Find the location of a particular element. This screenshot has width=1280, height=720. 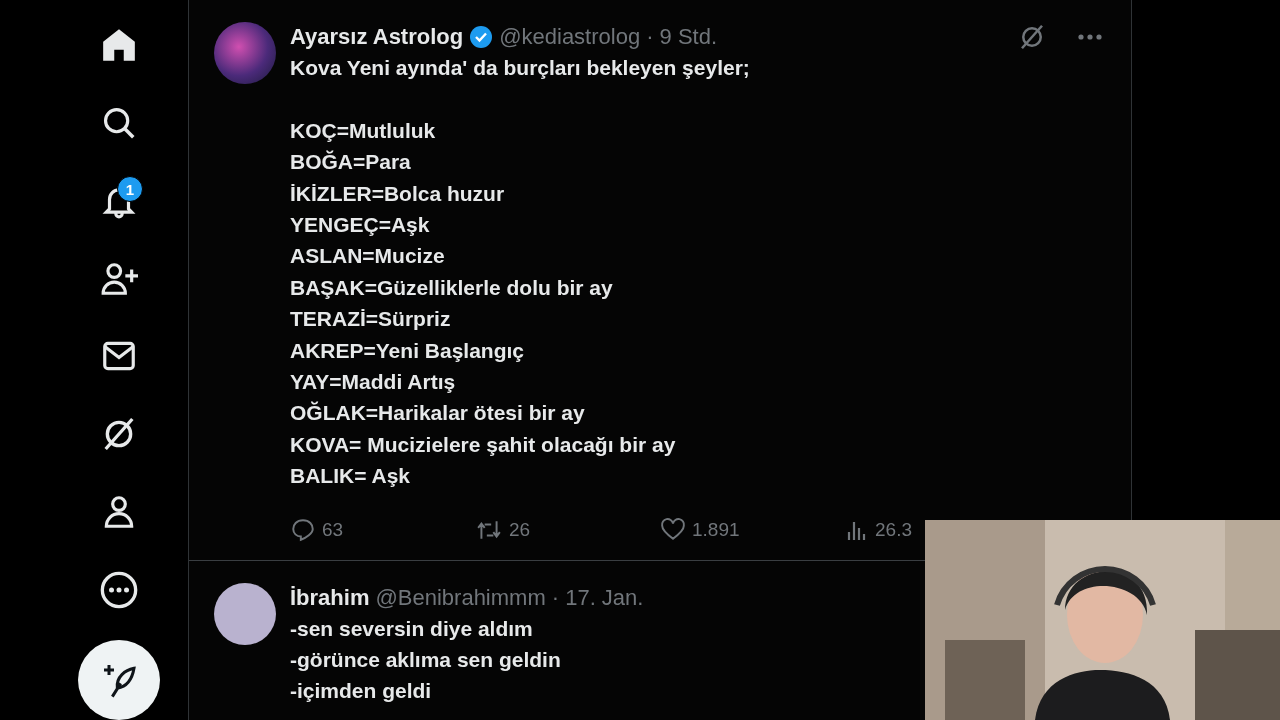

reply-button: 63 is located at coordinates (382, 529).